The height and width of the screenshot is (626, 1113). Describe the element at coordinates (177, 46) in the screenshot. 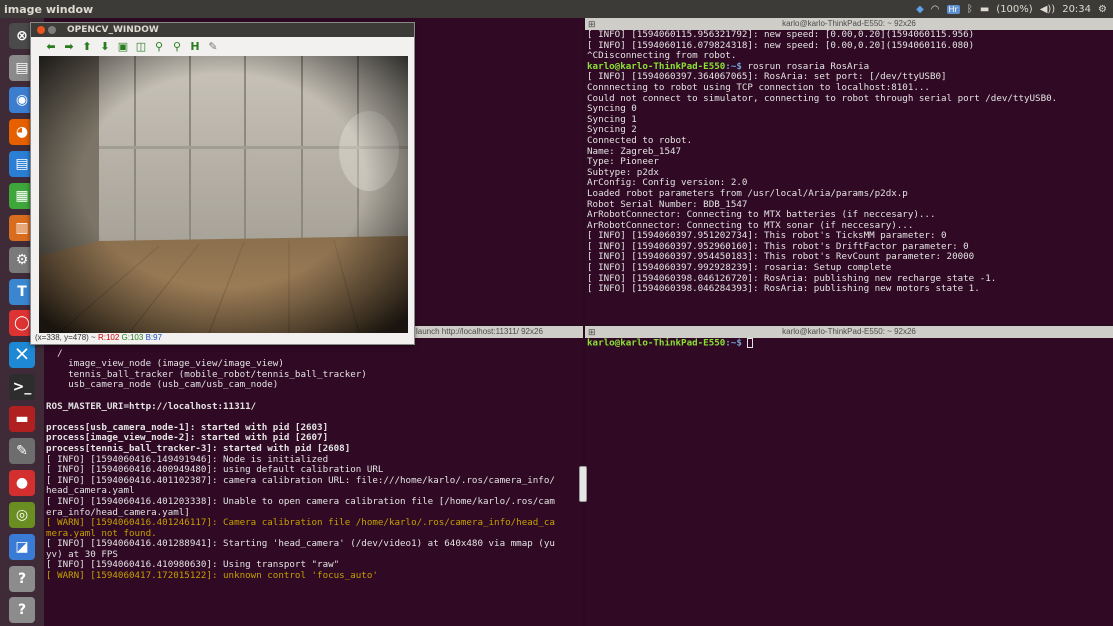

I see `zoom-out-icon: ⚲` at that location.